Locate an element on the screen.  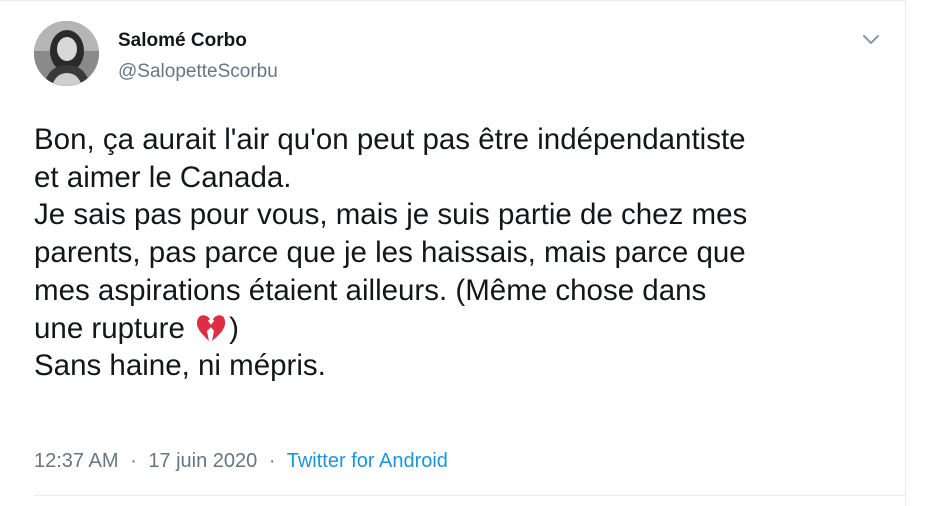
tweet-line: une rupture ) is located at coordinates (464, 329).